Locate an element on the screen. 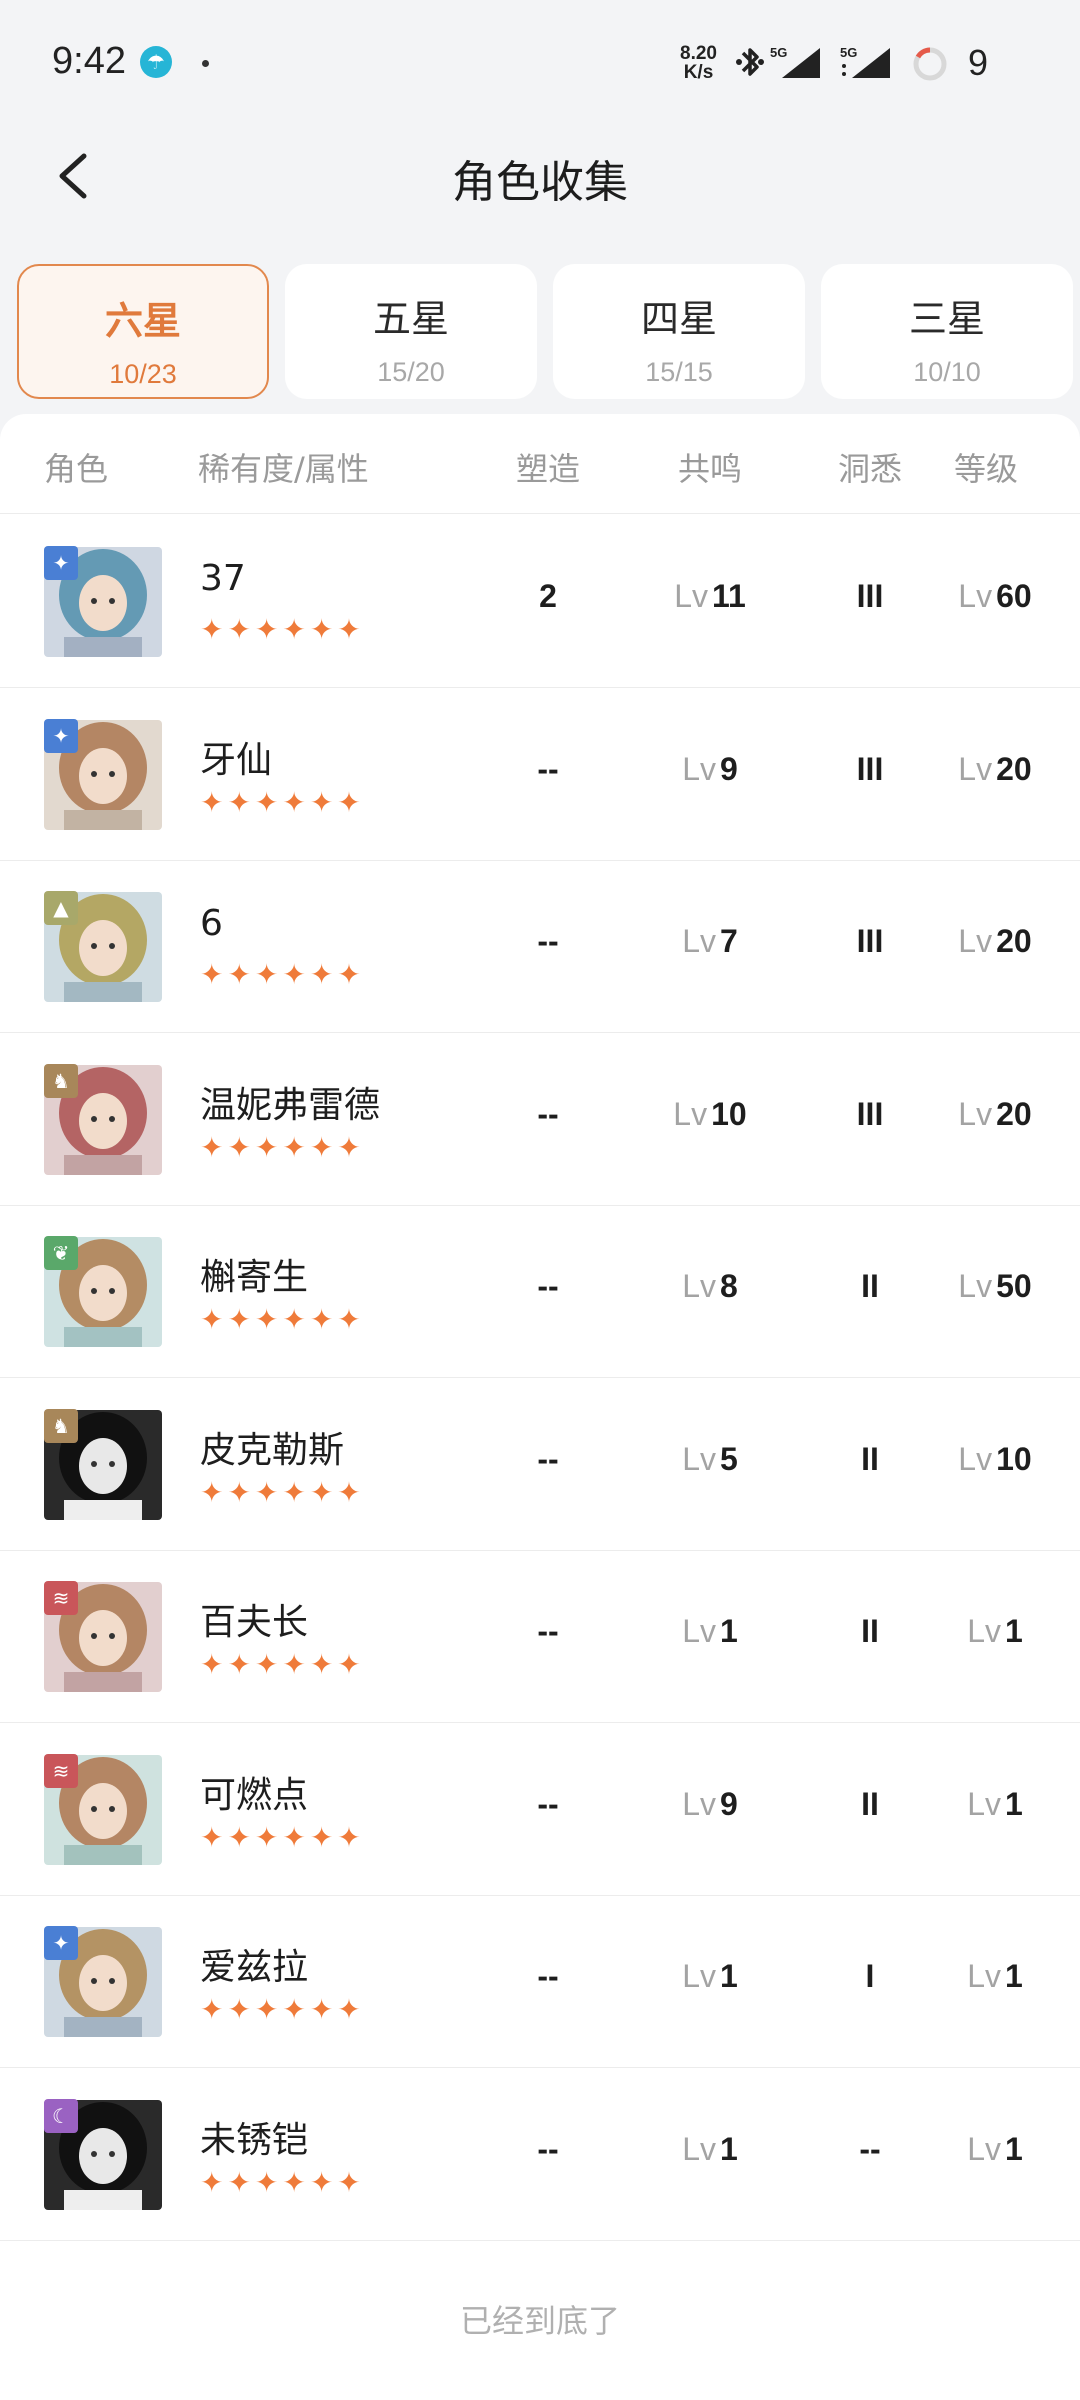  battery-level: 9 is located at coordinates (978, 62).